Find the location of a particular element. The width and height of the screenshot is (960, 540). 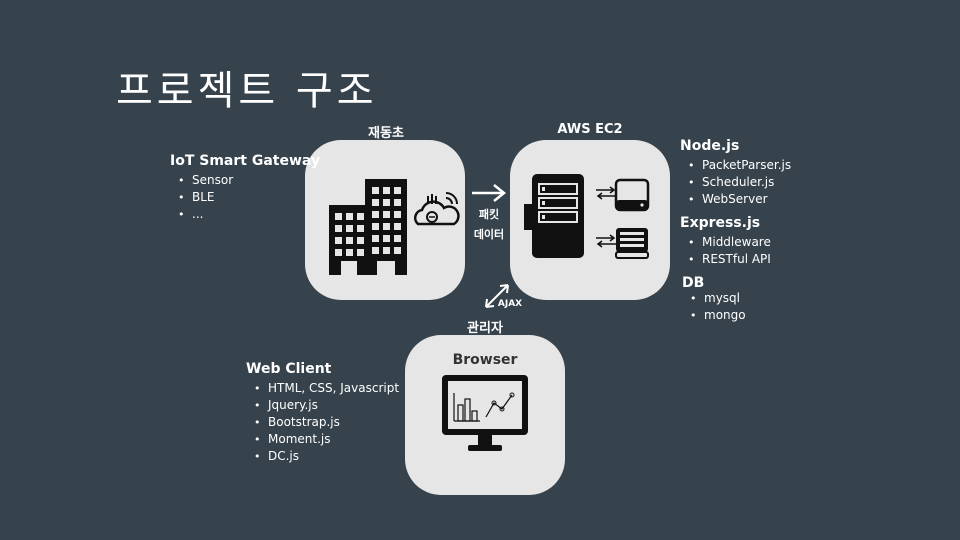

db-group: DB mysql mongo is located at coordinates (714, 299).